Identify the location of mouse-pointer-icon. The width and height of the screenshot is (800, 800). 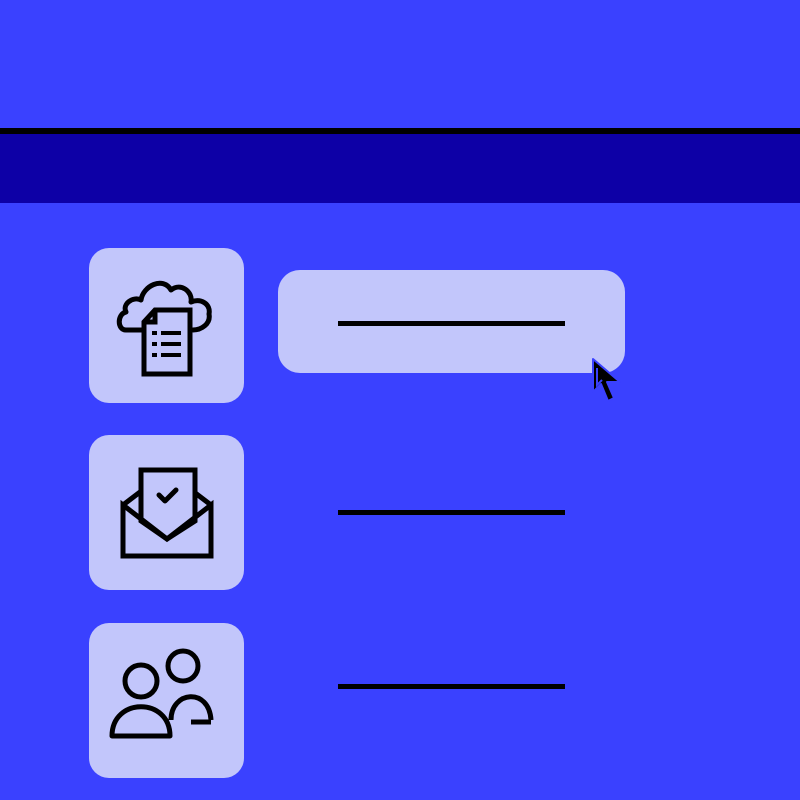
(606, 380).